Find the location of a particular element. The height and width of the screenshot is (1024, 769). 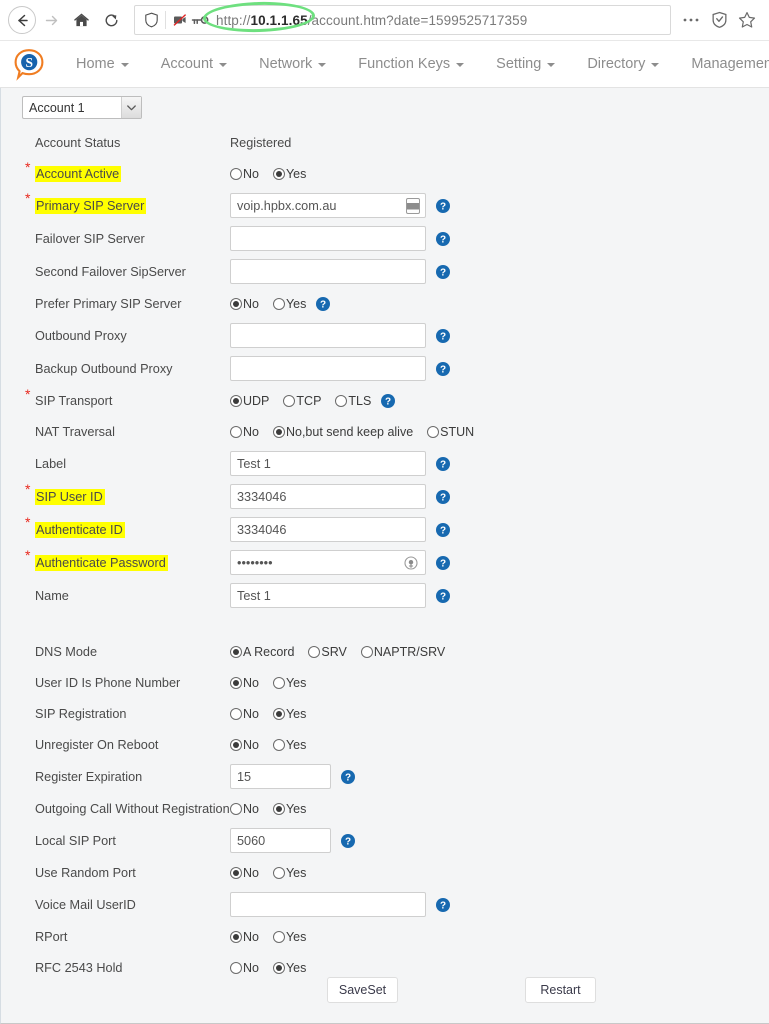

home-button is located at coordinates (81, 20).